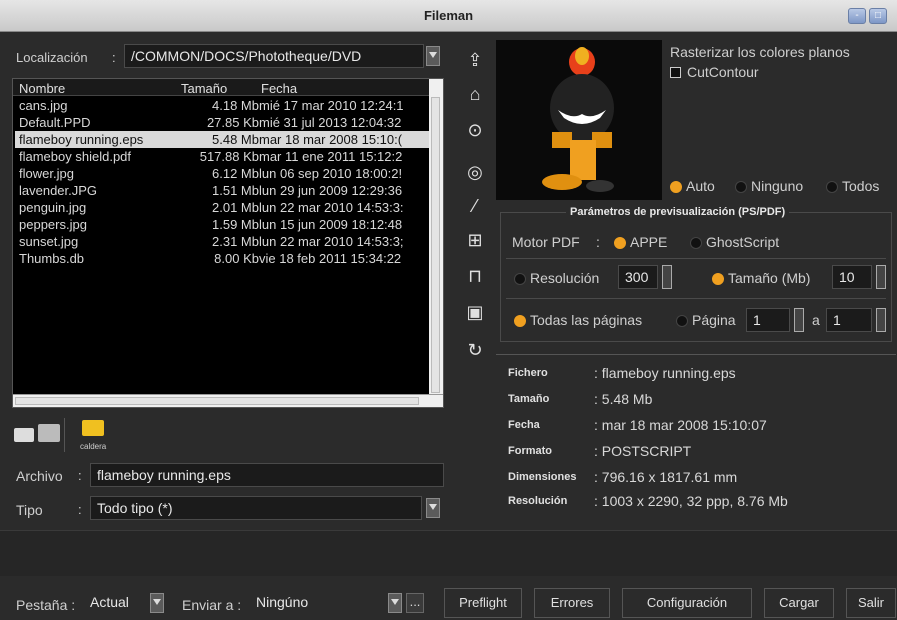 This screenshot has height=620, width=897. I want to click on bookmark-divider, so click(64, 435).